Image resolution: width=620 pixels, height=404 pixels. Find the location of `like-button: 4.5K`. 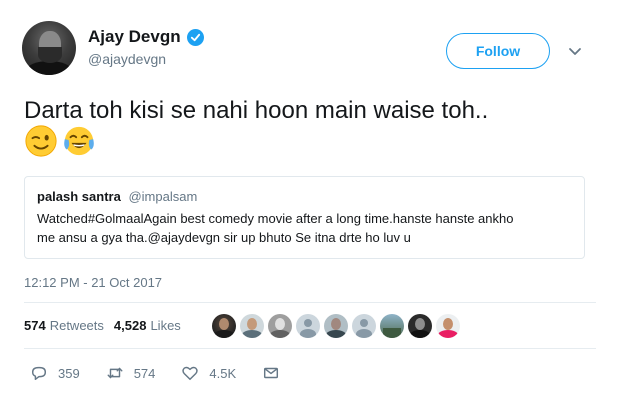

like-button: 4.5K is located at coordinates (208, 373).